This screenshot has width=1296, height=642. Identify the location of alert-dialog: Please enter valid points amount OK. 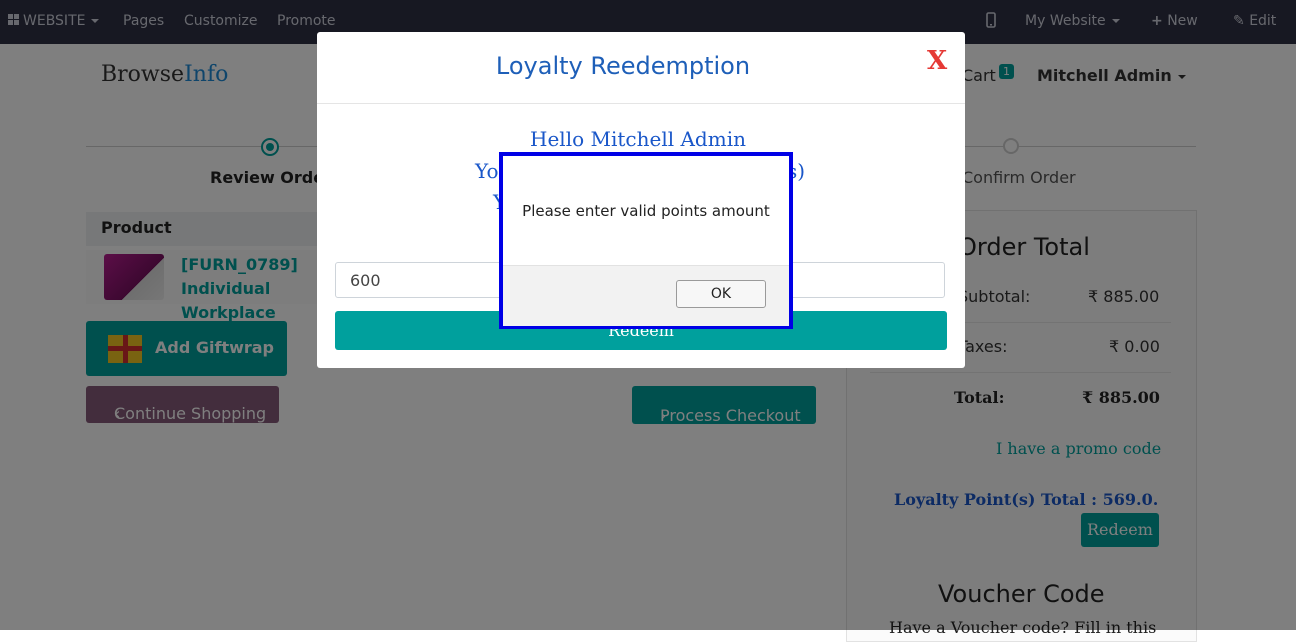
(646, 240).